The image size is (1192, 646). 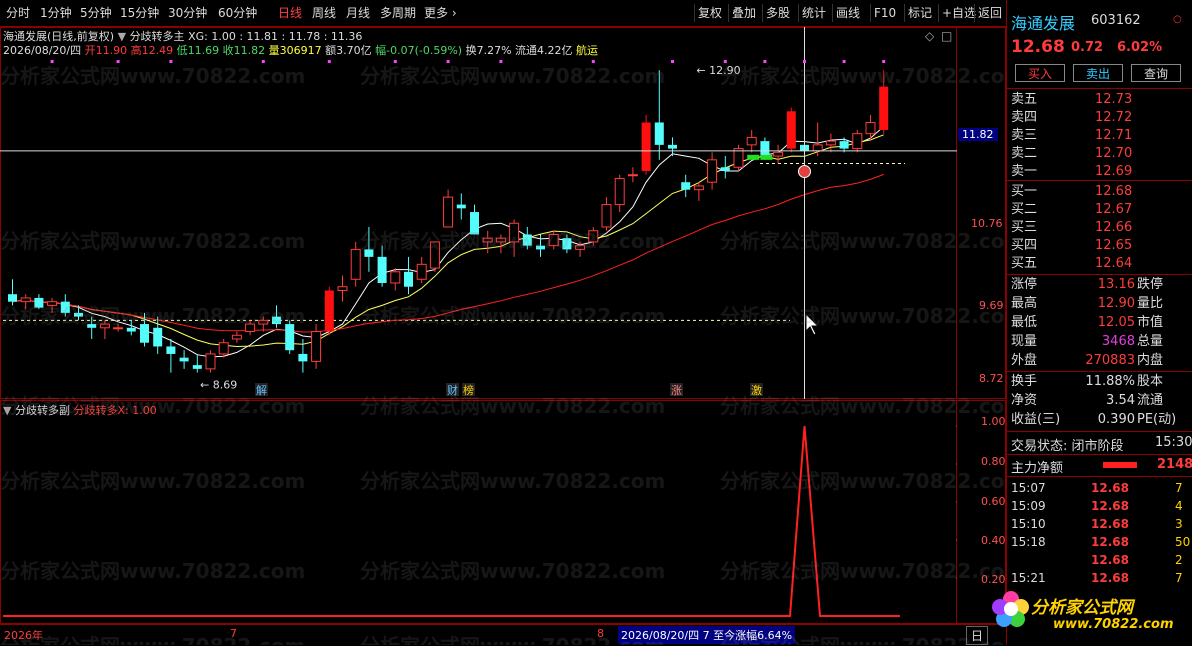 What do you see at coordinates (1101, 192) in the screenshot?
I see `bid-level-row: 买一 12.68` at bounding box center [1101, 192].